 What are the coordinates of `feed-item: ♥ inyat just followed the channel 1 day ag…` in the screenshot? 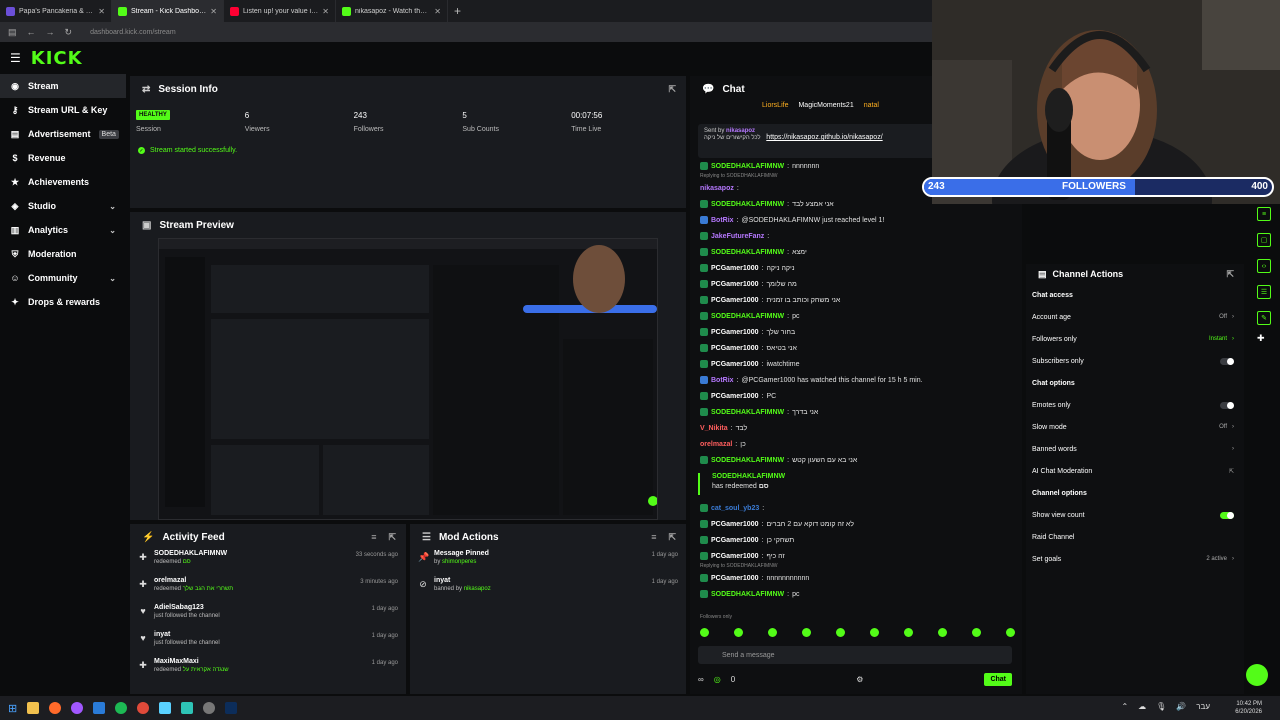 It's located at (268, 644).